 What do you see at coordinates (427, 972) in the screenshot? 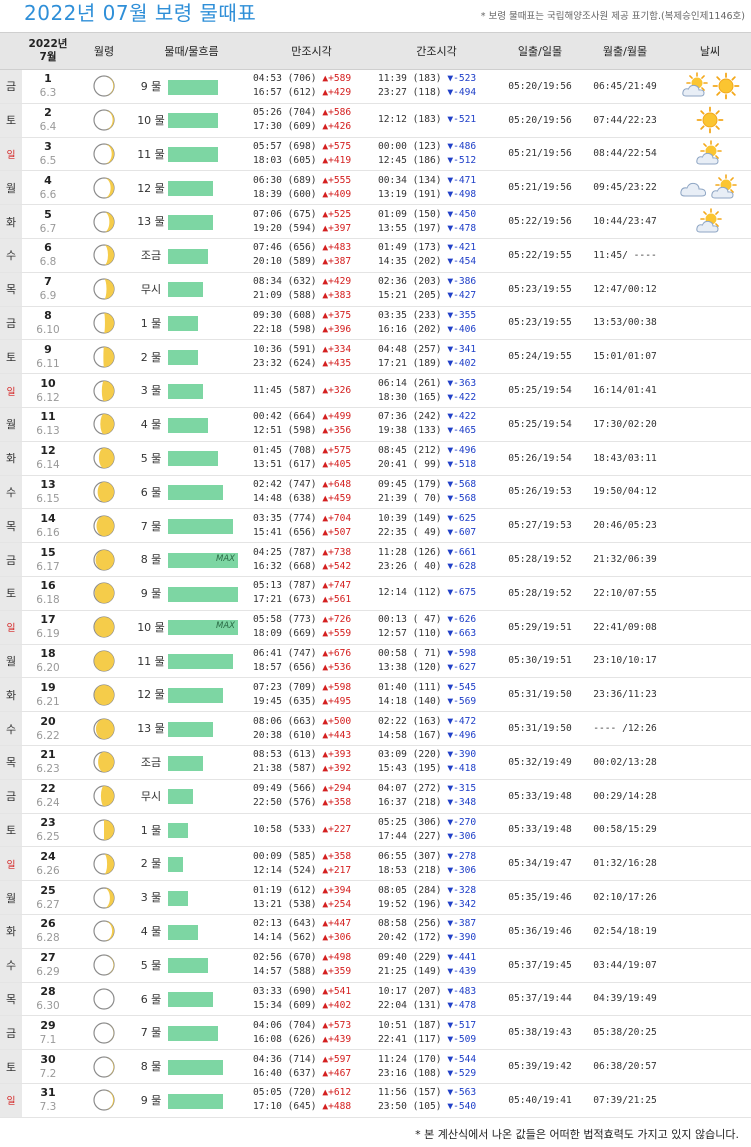
I see `low-tide-2: 21:25 (149) ▼-439` at bounding box center [427, 972].